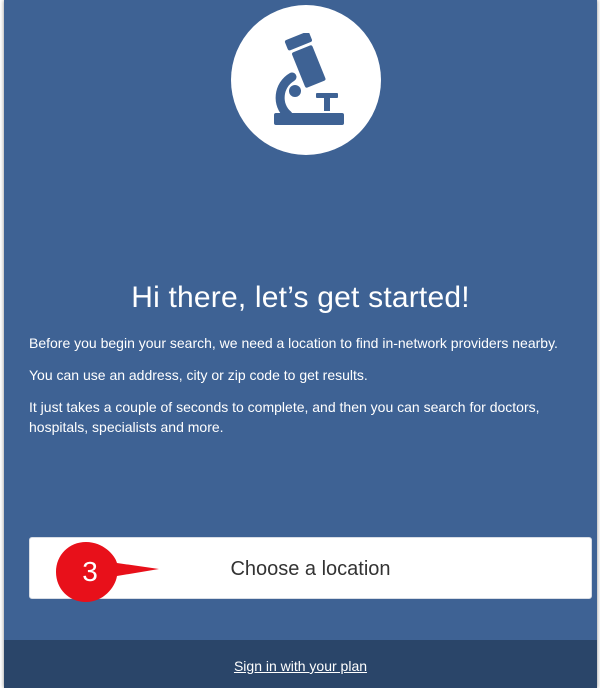  Describe the element at coordinates (309, 79) in the screenshot. I see `microscope-icon` at that location.